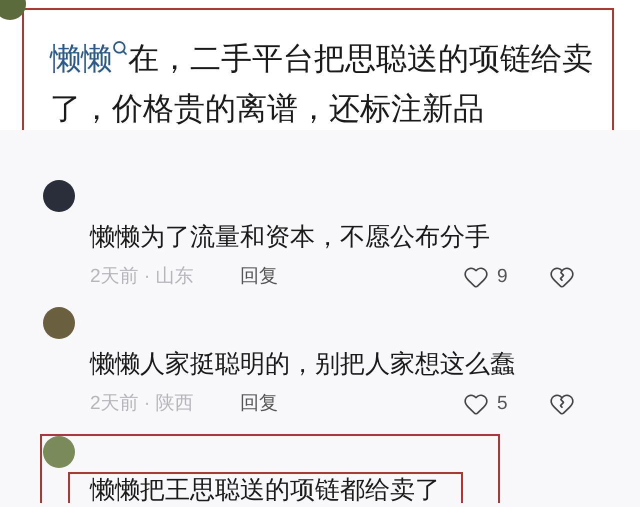 The image size is (640, 507). I want to click on comment-text: 懒懒把王思聪送的项链都给卖了, so click(265, 490).